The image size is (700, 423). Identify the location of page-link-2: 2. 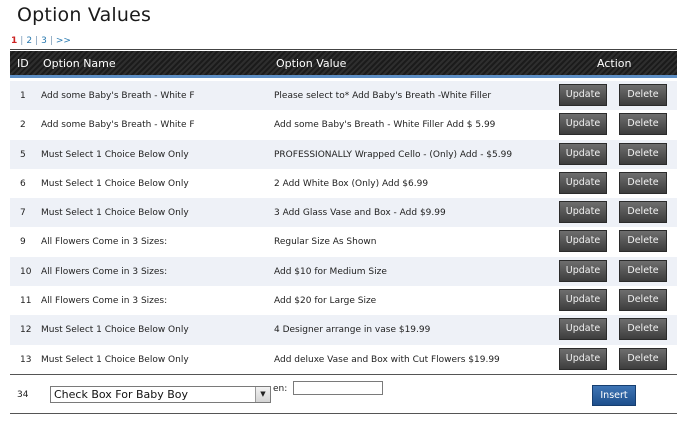
(29, 41).